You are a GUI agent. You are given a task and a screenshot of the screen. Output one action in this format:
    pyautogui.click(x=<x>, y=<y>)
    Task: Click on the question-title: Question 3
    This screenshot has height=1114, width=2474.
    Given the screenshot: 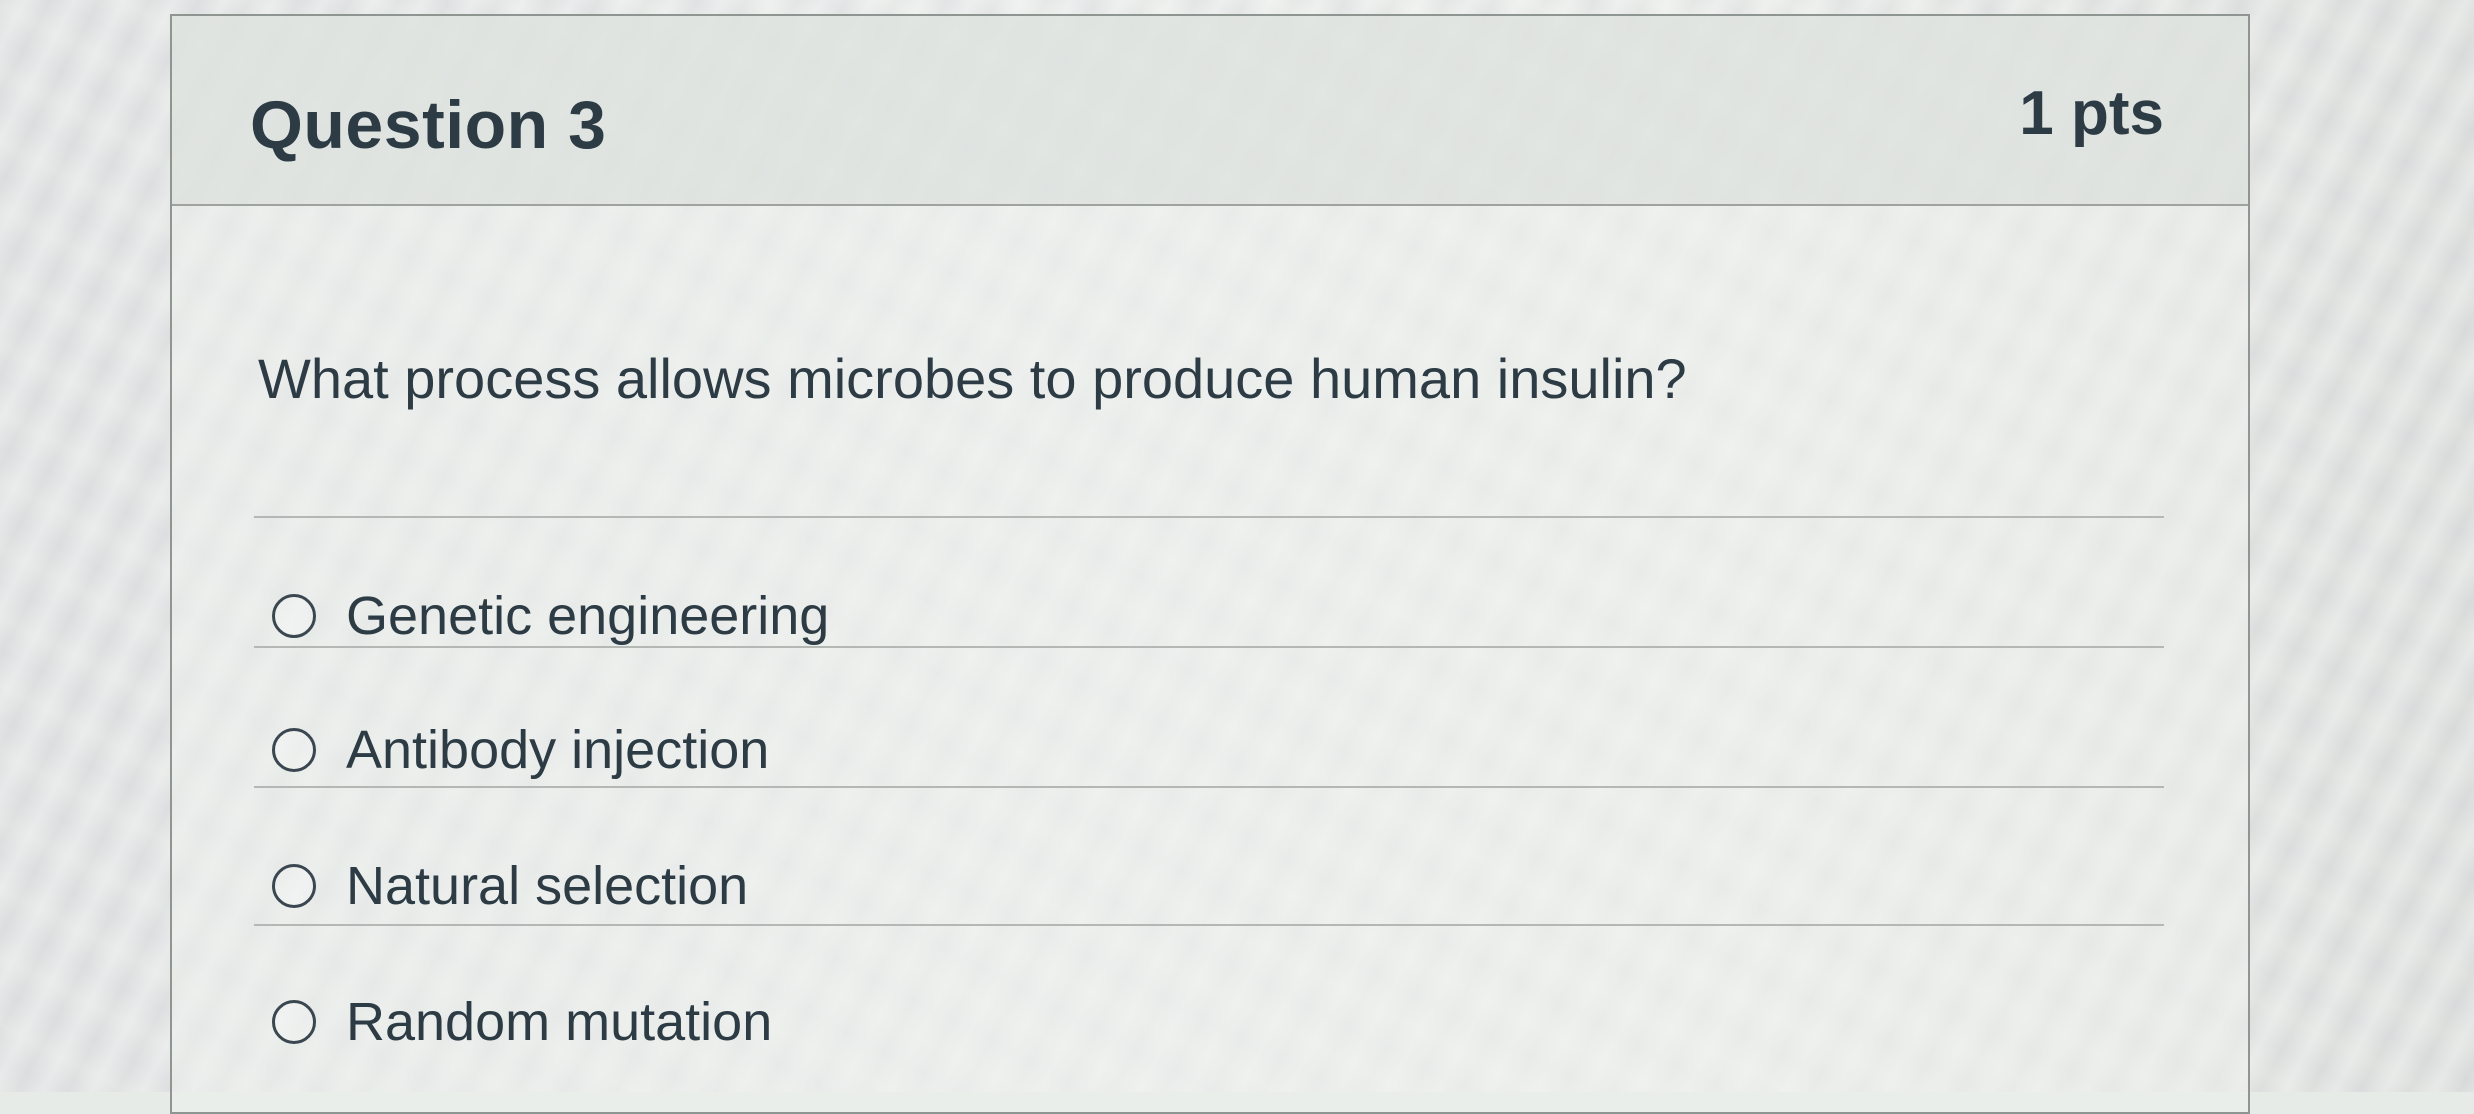 What is the action you would take?
    pyautogui.click(x=428, y=125)
    